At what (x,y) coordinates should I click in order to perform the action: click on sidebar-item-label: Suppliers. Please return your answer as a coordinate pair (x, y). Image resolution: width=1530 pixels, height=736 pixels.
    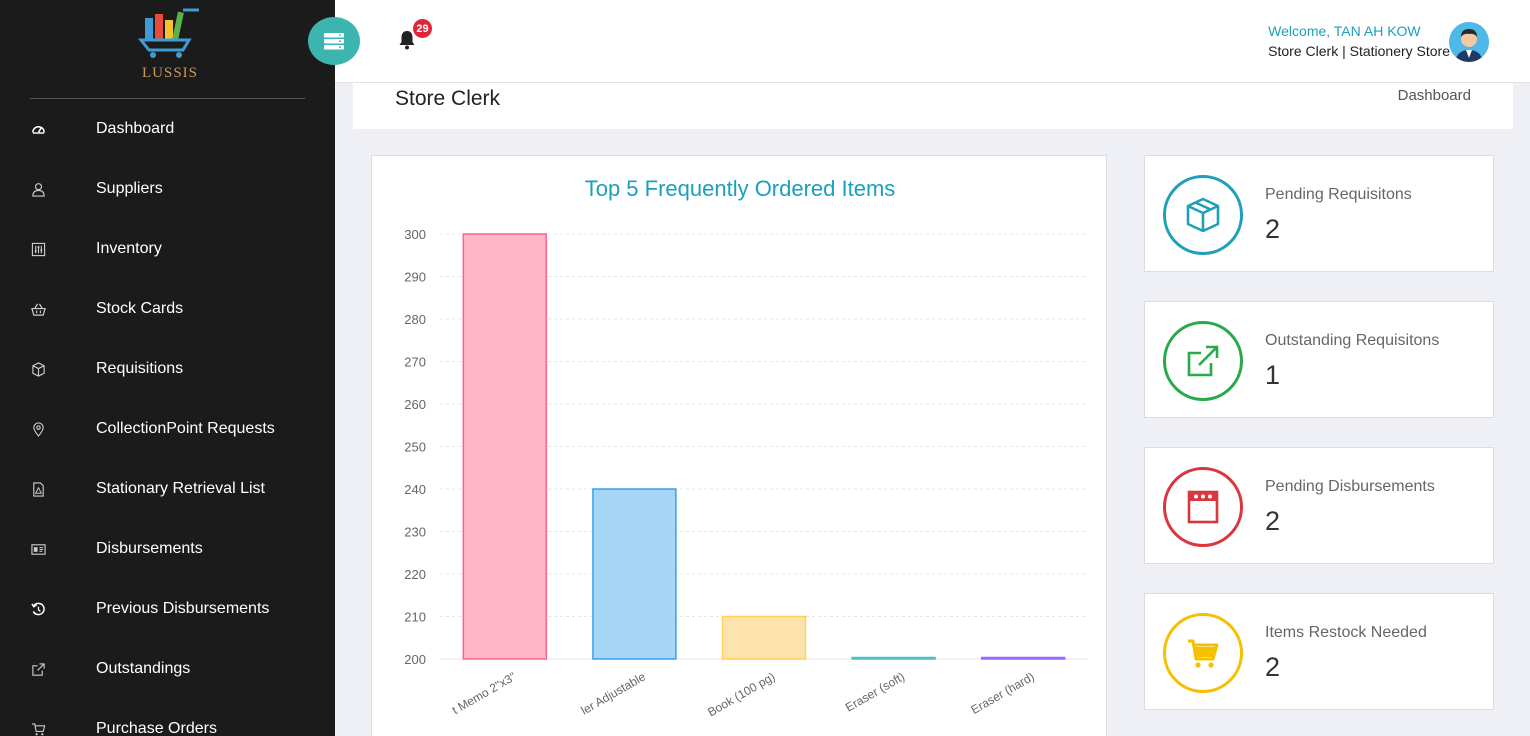
    Looking at the image, I should click on (129, 188).